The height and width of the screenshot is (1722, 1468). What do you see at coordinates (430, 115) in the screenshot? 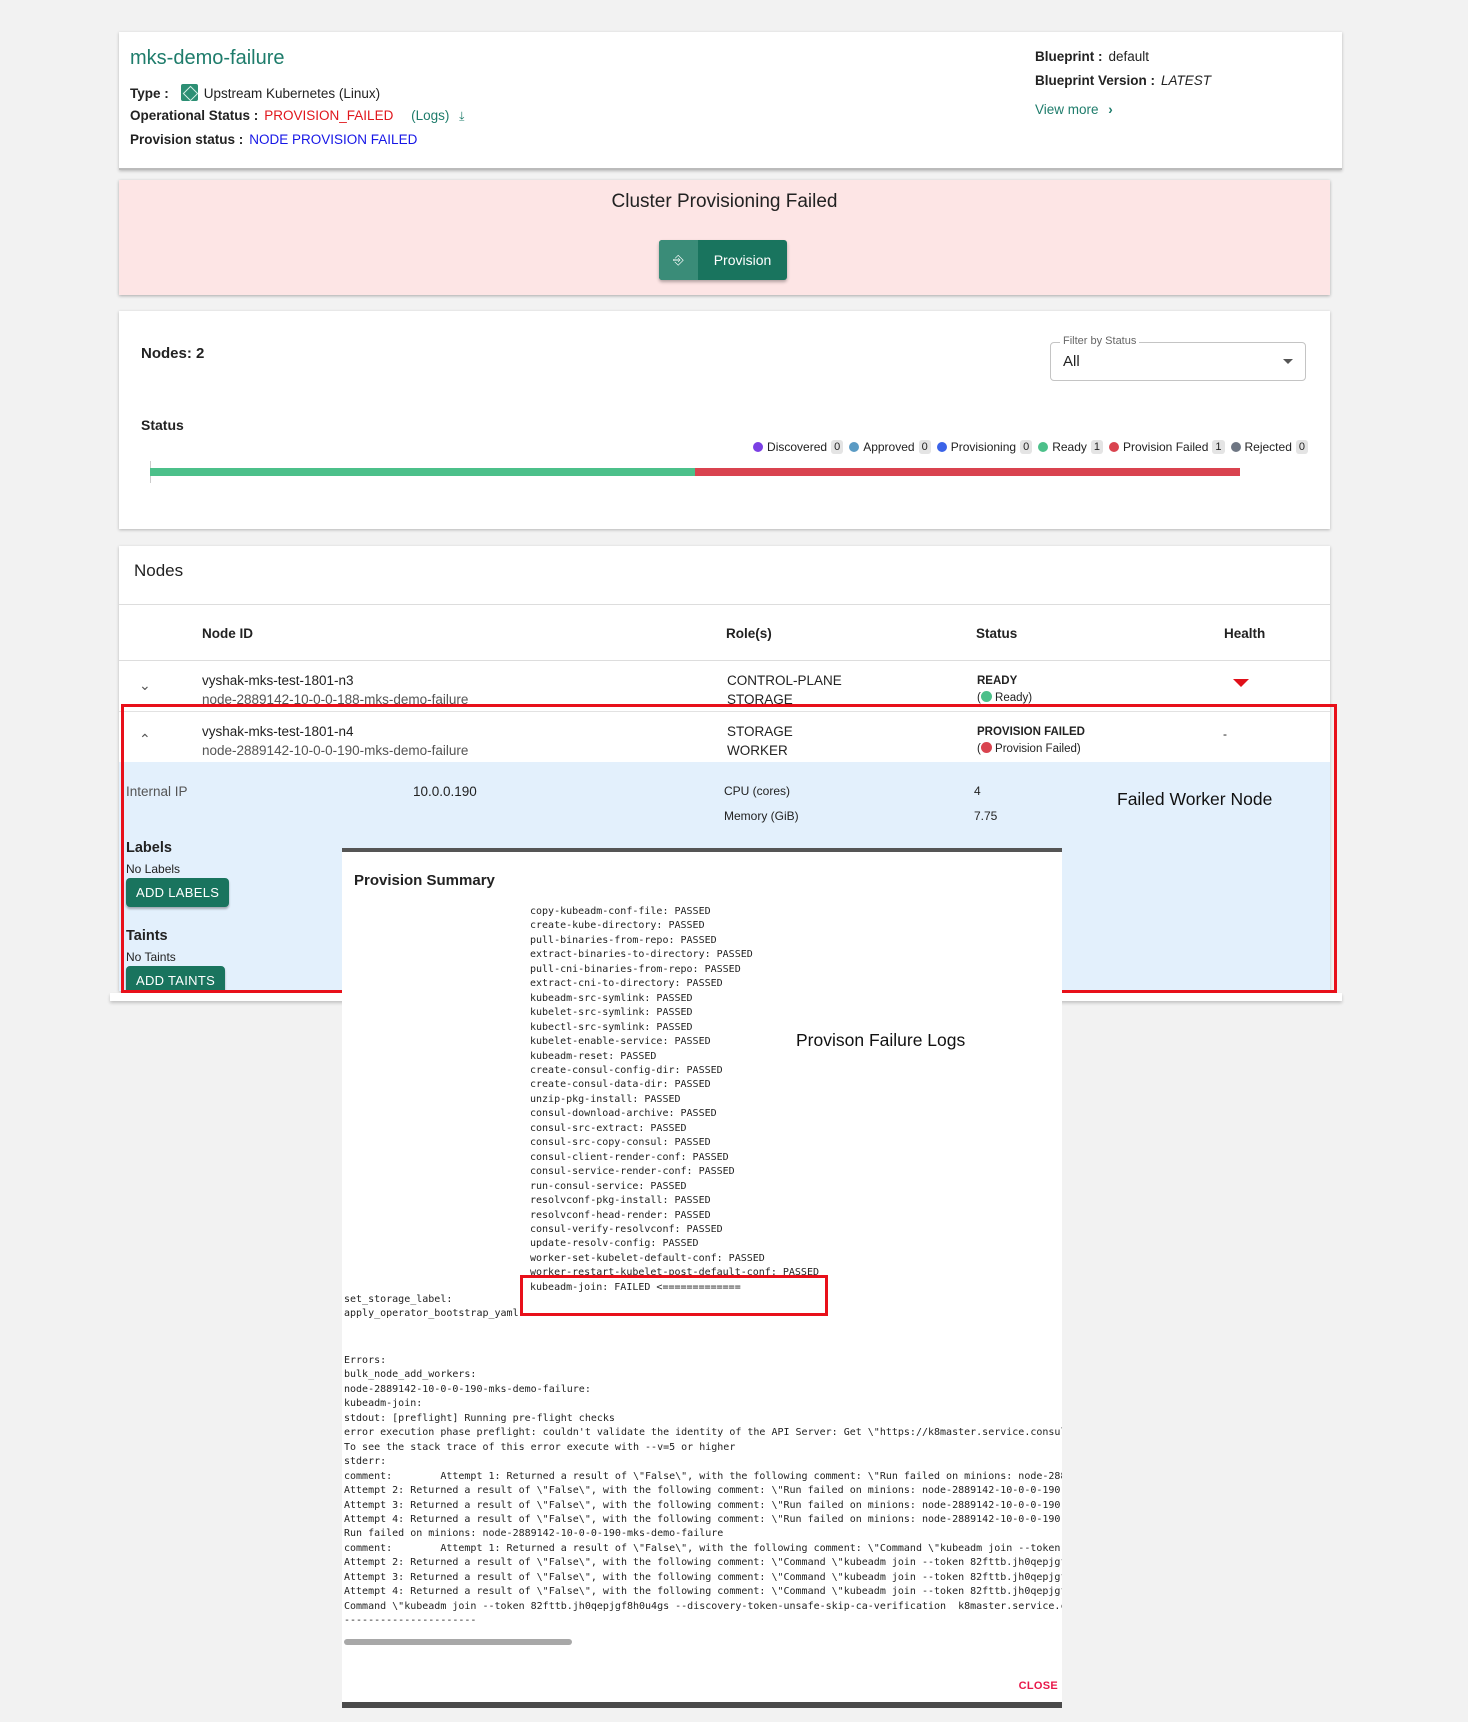
I see `logs-link: (Logs)` at bounding box center [430, 115].